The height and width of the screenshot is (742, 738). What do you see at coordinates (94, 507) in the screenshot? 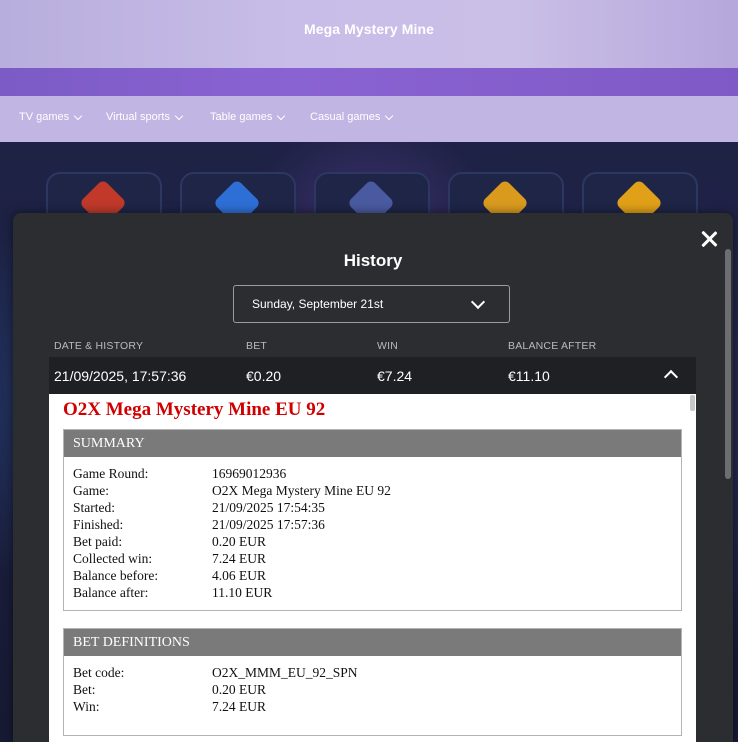
I see `summary-key: Started:` at bounding box center [94, 507].